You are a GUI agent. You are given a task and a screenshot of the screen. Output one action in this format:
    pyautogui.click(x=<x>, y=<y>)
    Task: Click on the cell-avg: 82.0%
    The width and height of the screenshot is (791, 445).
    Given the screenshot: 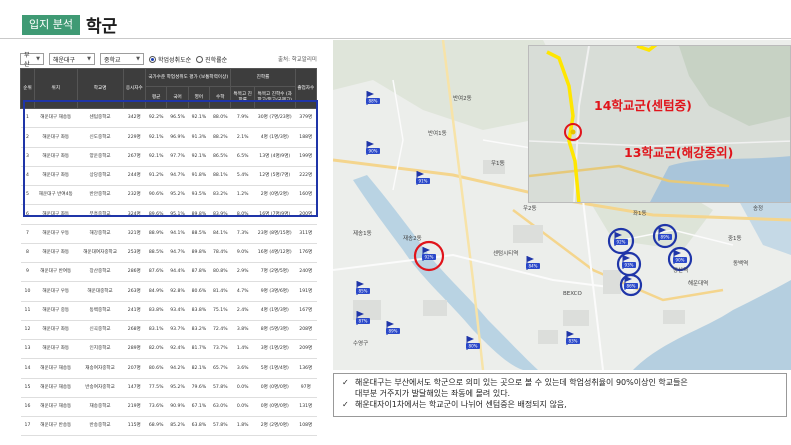 What is the action you would take?
    pyautogui.click(x=156, y=349)
    